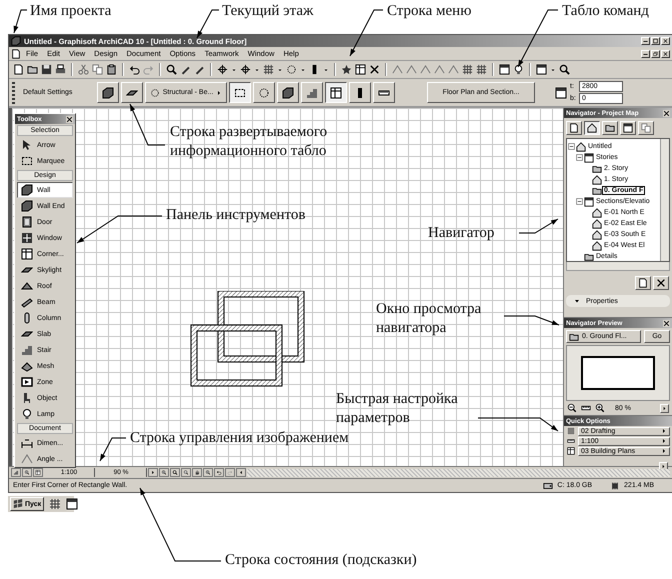 This screenshot has width=672, height=579. What do you see at coordinates (186, 472) in the screenshot?
I see `zoomout-icon` at bounding box center [186, 472].